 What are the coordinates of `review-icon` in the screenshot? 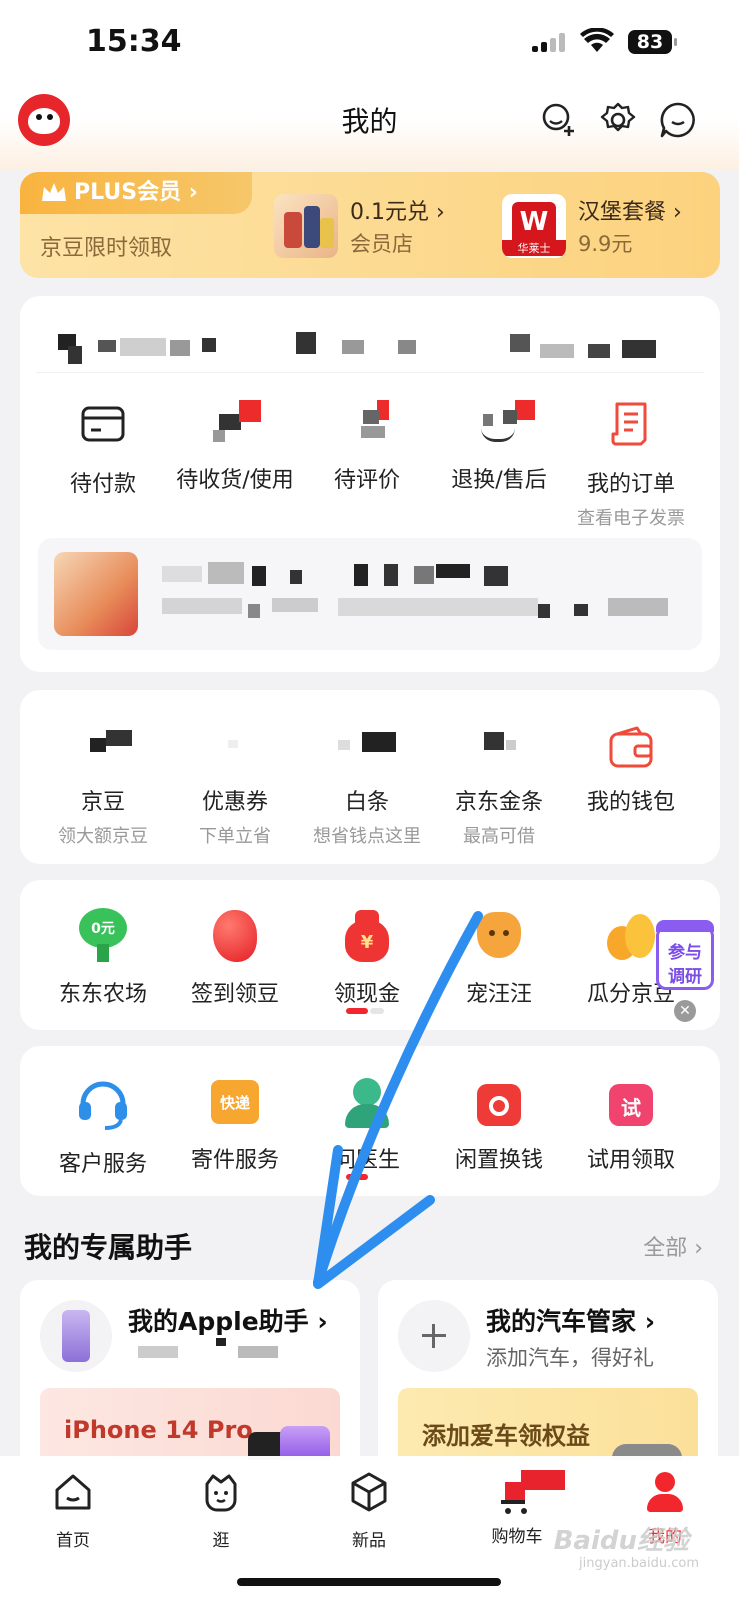 It's located at (367, 424).